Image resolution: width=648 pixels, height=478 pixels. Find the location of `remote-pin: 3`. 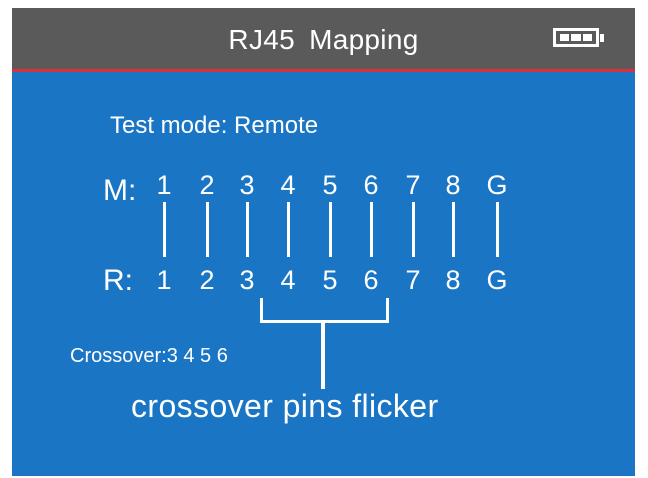

remote-pin: 3 is located at coordinates (247, 280).